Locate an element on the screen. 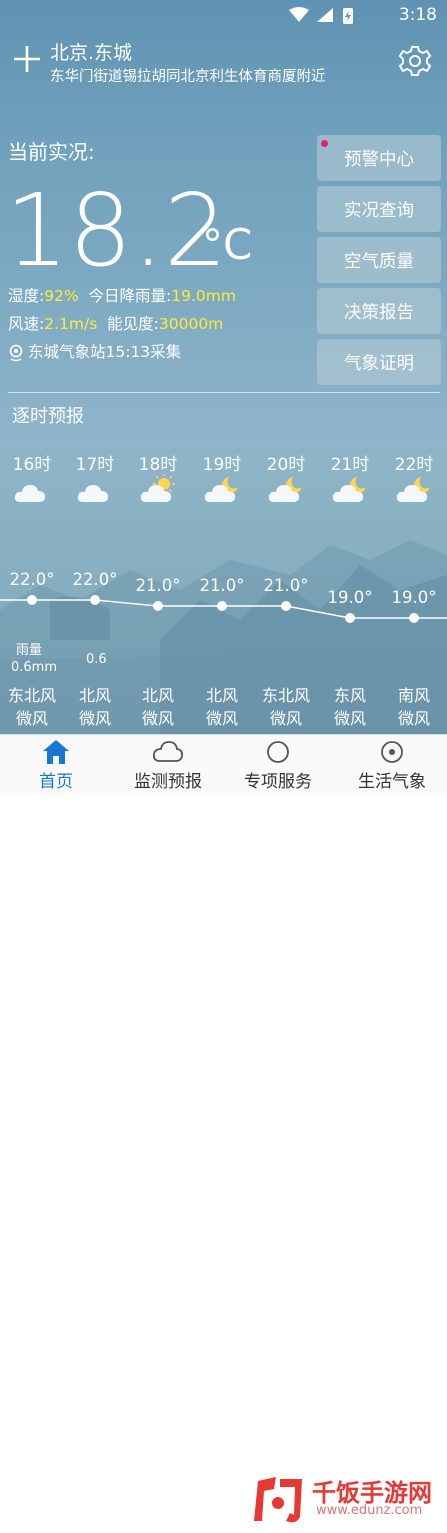  tab-monitoring: 监测预报 is located at coordinates (168, 765).